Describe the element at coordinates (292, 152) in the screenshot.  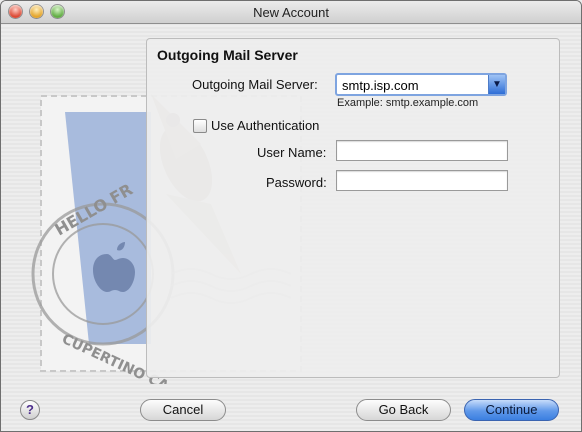
I see `user-name-label: User Name:` at that location.